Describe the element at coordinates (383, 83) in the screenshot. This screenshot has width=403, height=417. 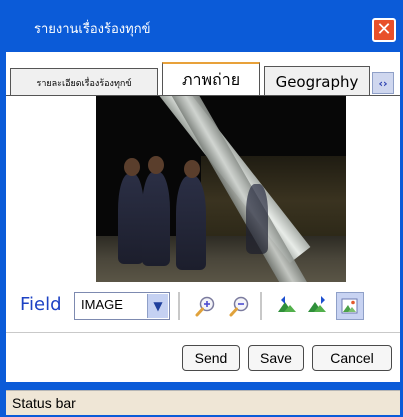
I see `tab-scroll-arrows-icon: ‹›` at that location.